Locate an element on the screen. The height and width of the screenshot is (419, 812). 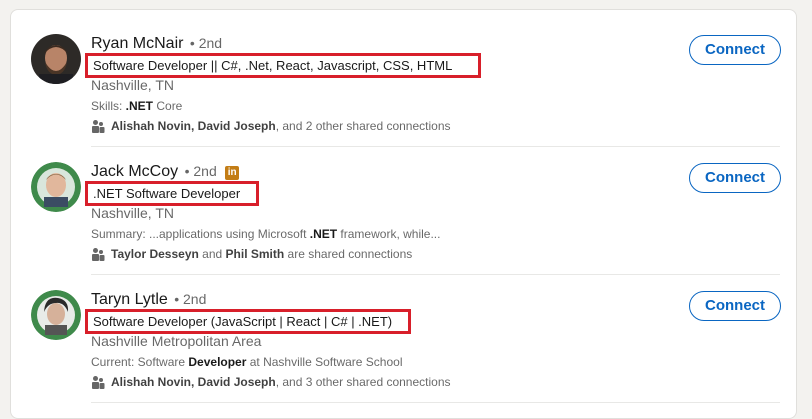
detail-prefix: Skills: is located at coordinates (108, 106).